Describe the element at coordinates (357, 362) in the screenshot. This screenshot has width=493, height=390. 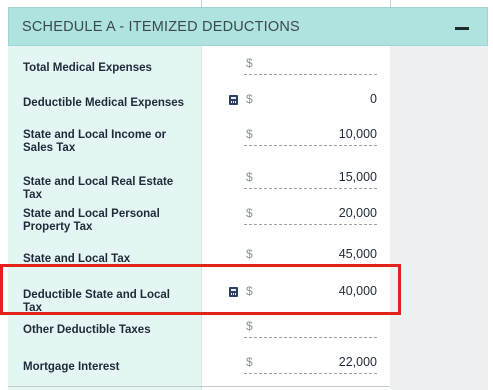
I see `field-value: 22,000` at that location.